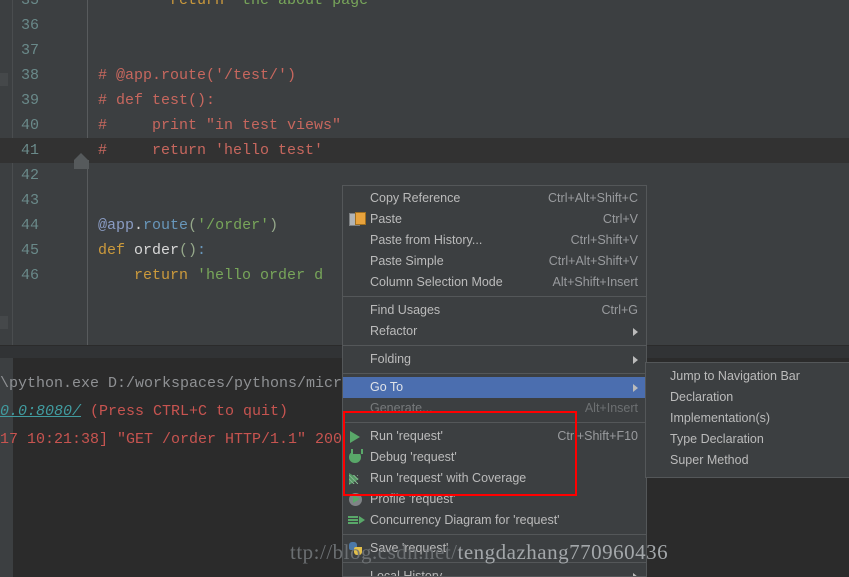 The image size is (849, 577). What do you see at coordinates (494, 198) in the screenshot?
I see `menu-item-copy-reference: Copy Reference Ctrl+Alt+Shift+C` at bounding box center [494, 198].